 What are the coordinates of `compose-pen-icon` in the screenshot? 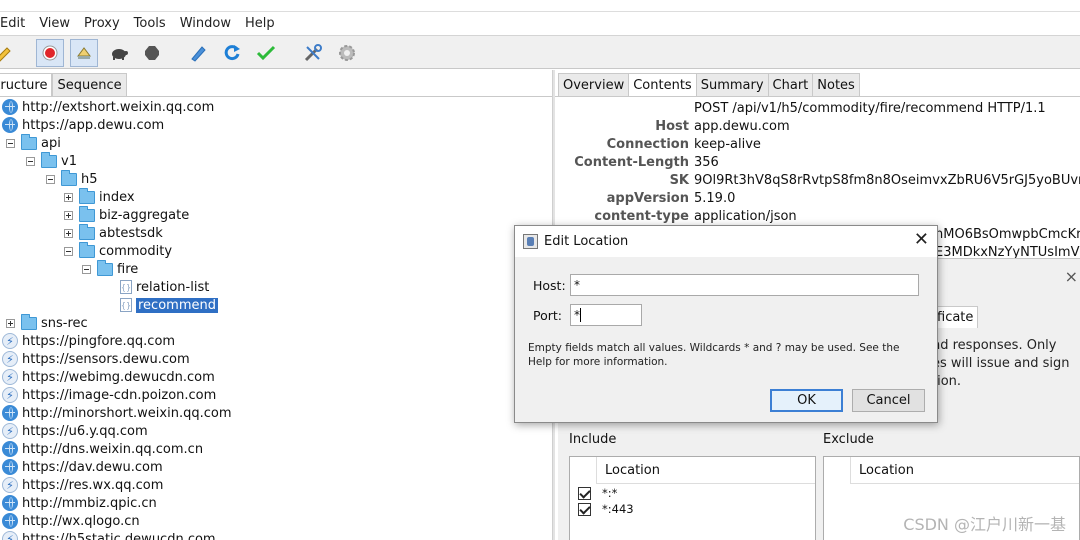 It's located at (198, 53).